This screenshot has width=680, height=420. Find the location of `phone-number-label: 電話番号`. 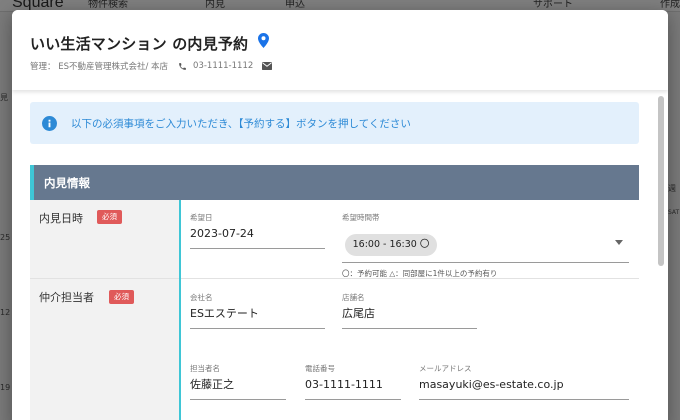

phone-number-label: 電話番号 is located at coordinates (320, 368).